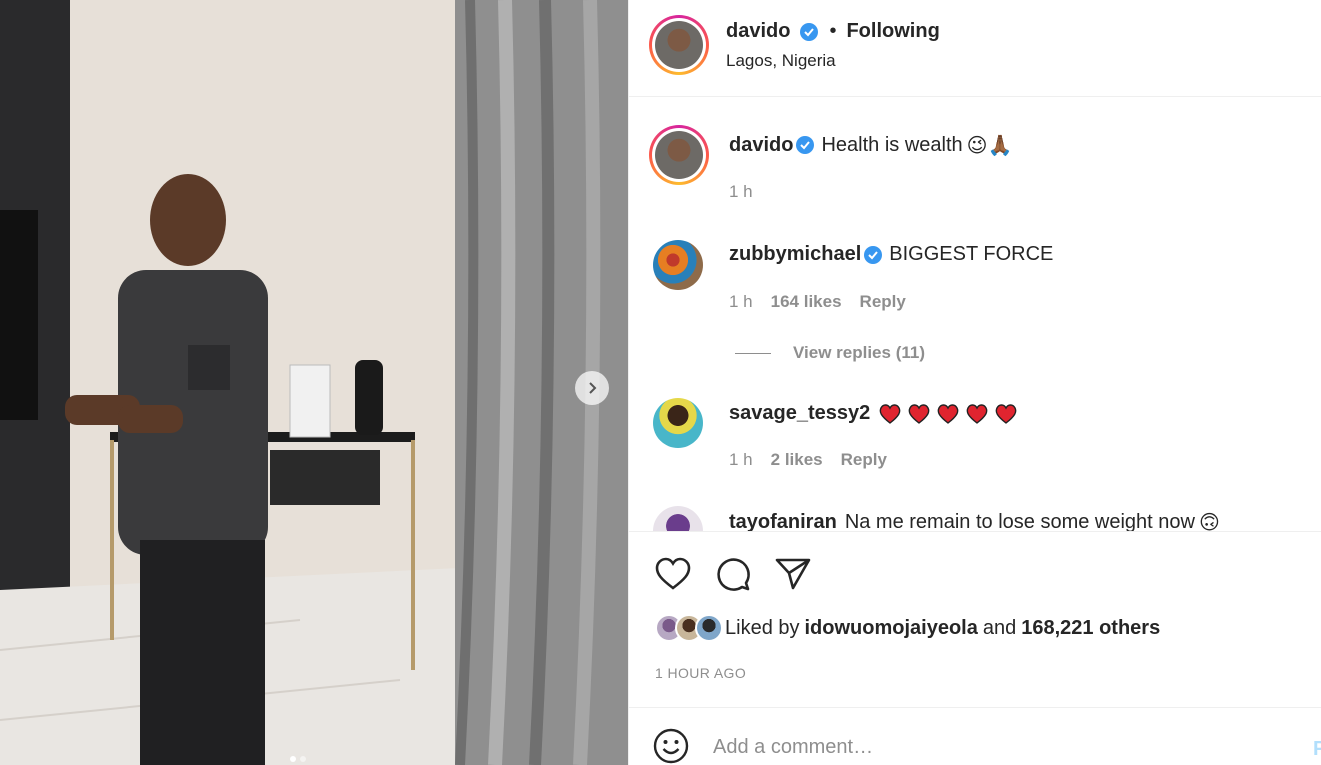 The image size is (1321, 765). Describe the element at coordinates (799, 413) in the screenshot. I see `comment-username: savage_tessy2` at that location.